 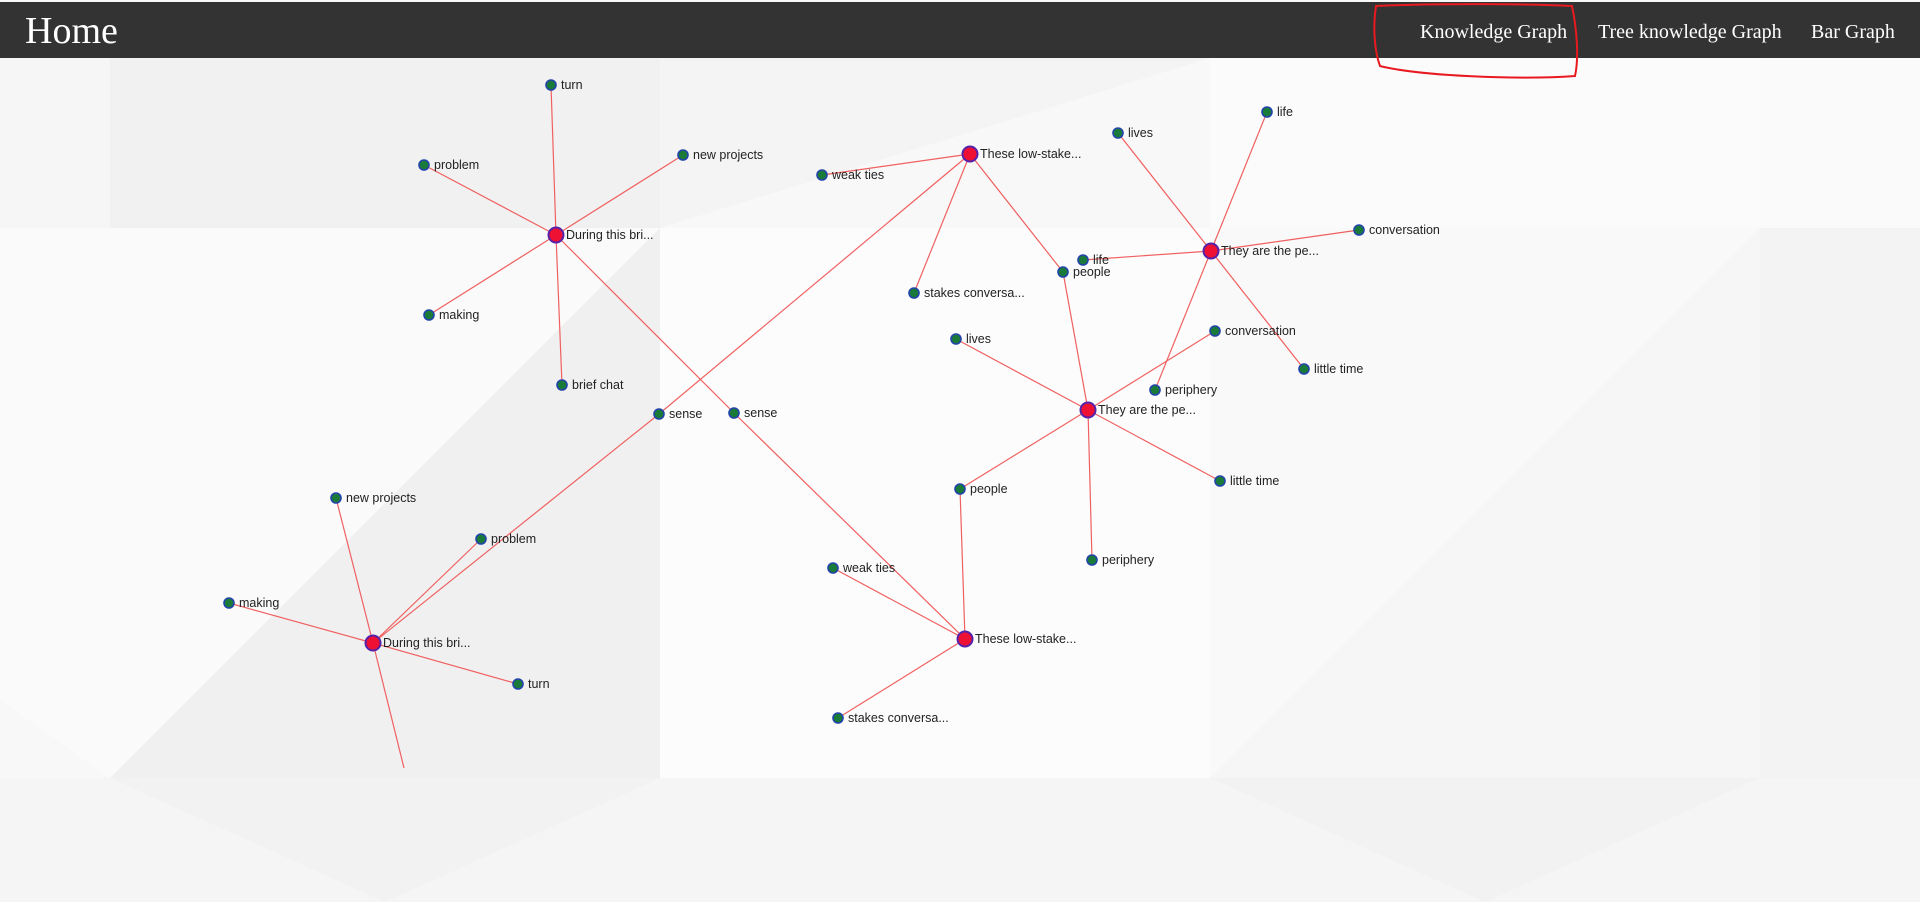 What do you see at coordinates (456, 165) in the screenshot?
I see `node-label: problem` at bounding box center [456, 165].